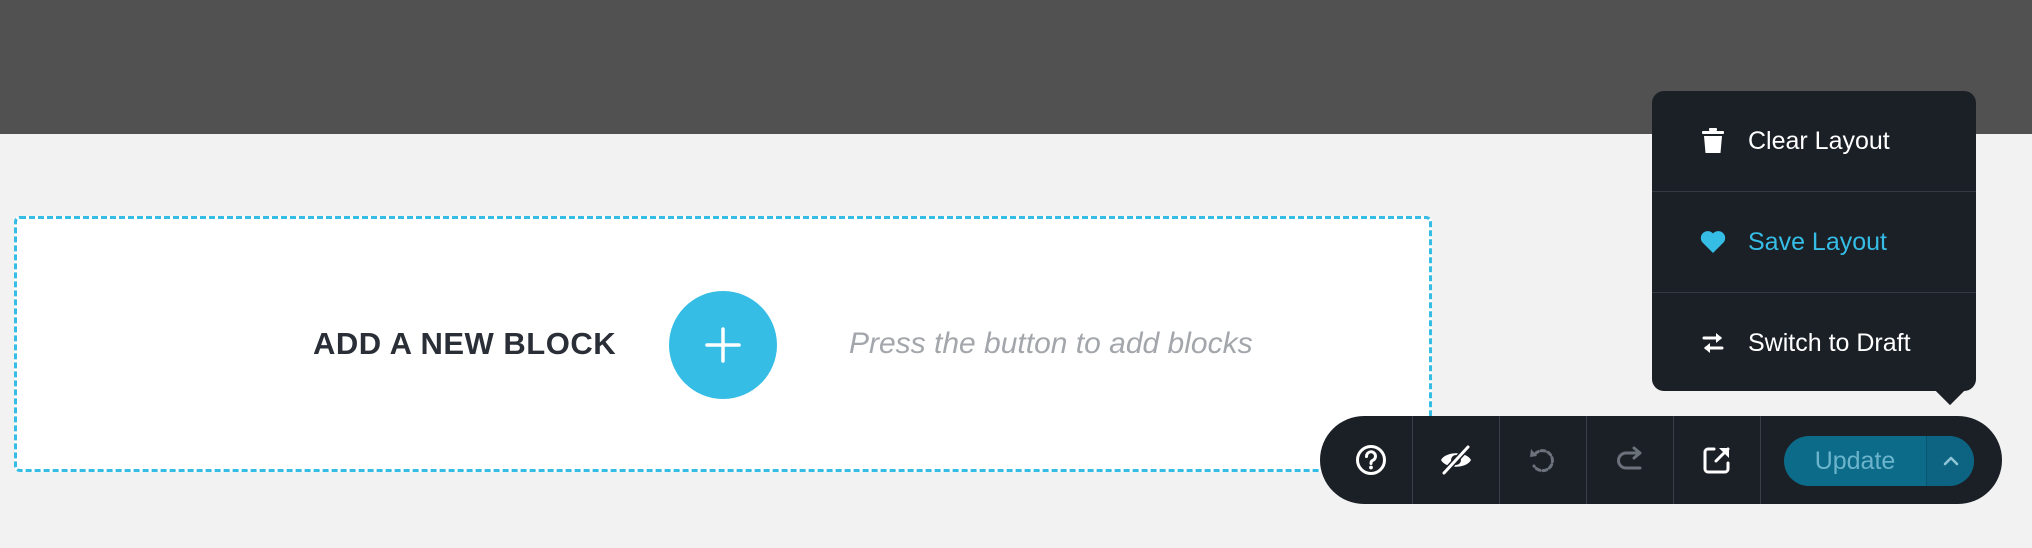 This screenshot has height=548, width=2032. I want to click on add-block-button, so click(723, 345).